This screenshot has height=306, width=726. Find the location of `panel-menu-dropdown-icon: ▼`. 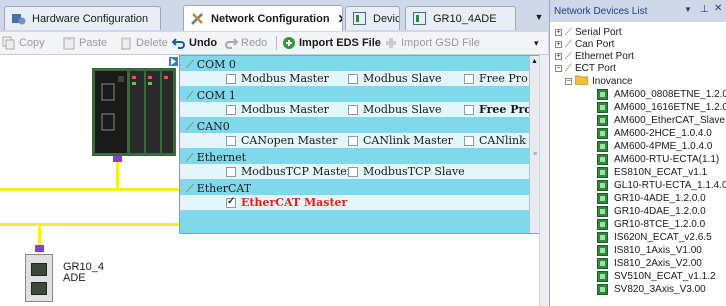

panel-menu-dropdown-icon: ▼ is located at coordinates (688, 9).